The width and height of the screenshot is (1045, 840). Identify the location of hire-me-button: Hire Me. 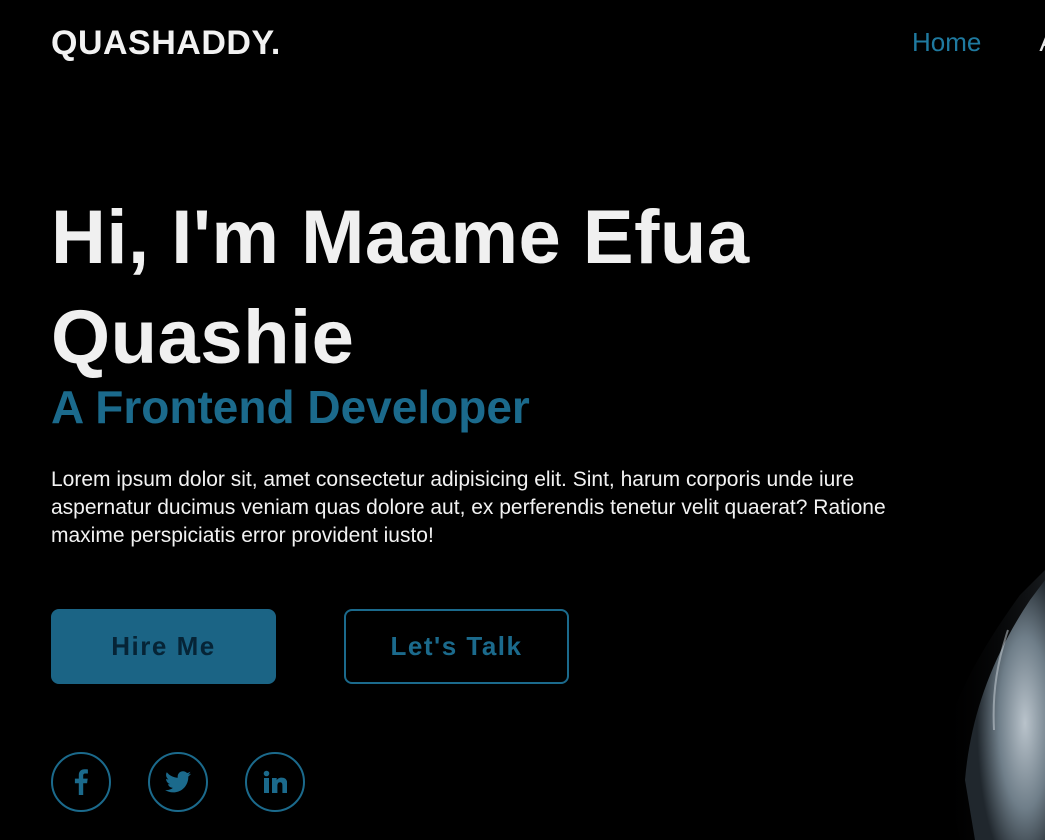
(163, 646).